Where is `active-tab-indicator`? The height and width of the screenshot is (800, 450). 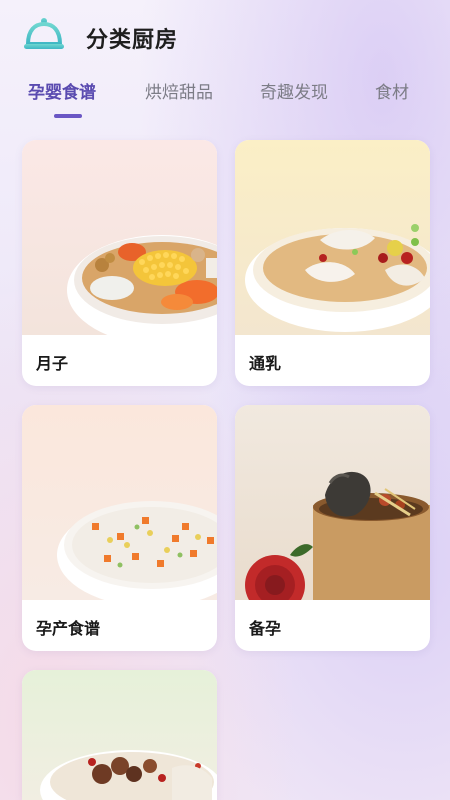
active-tab-indicator is located at coordinates (68, 116).